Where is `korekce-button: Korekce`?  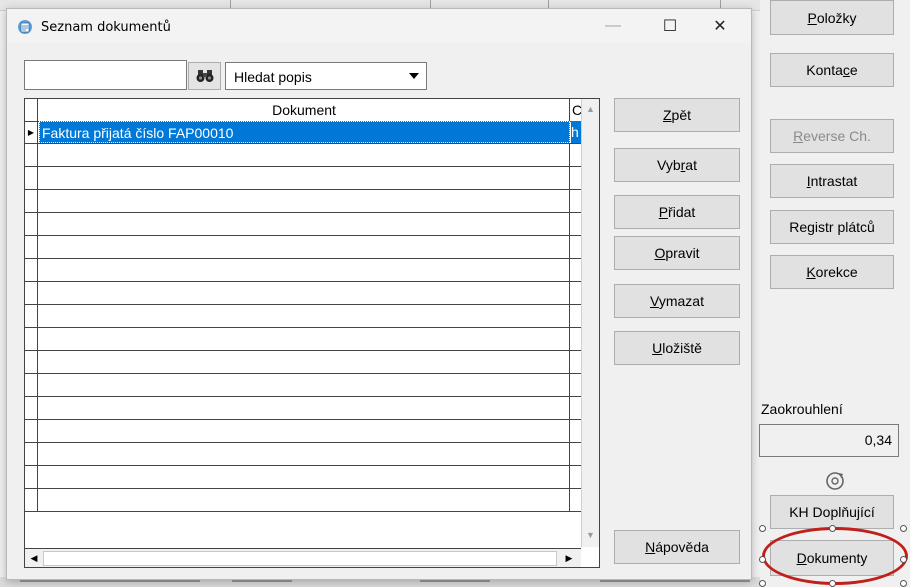
korekce-button: Korekce is located at coordinates (832, 272).